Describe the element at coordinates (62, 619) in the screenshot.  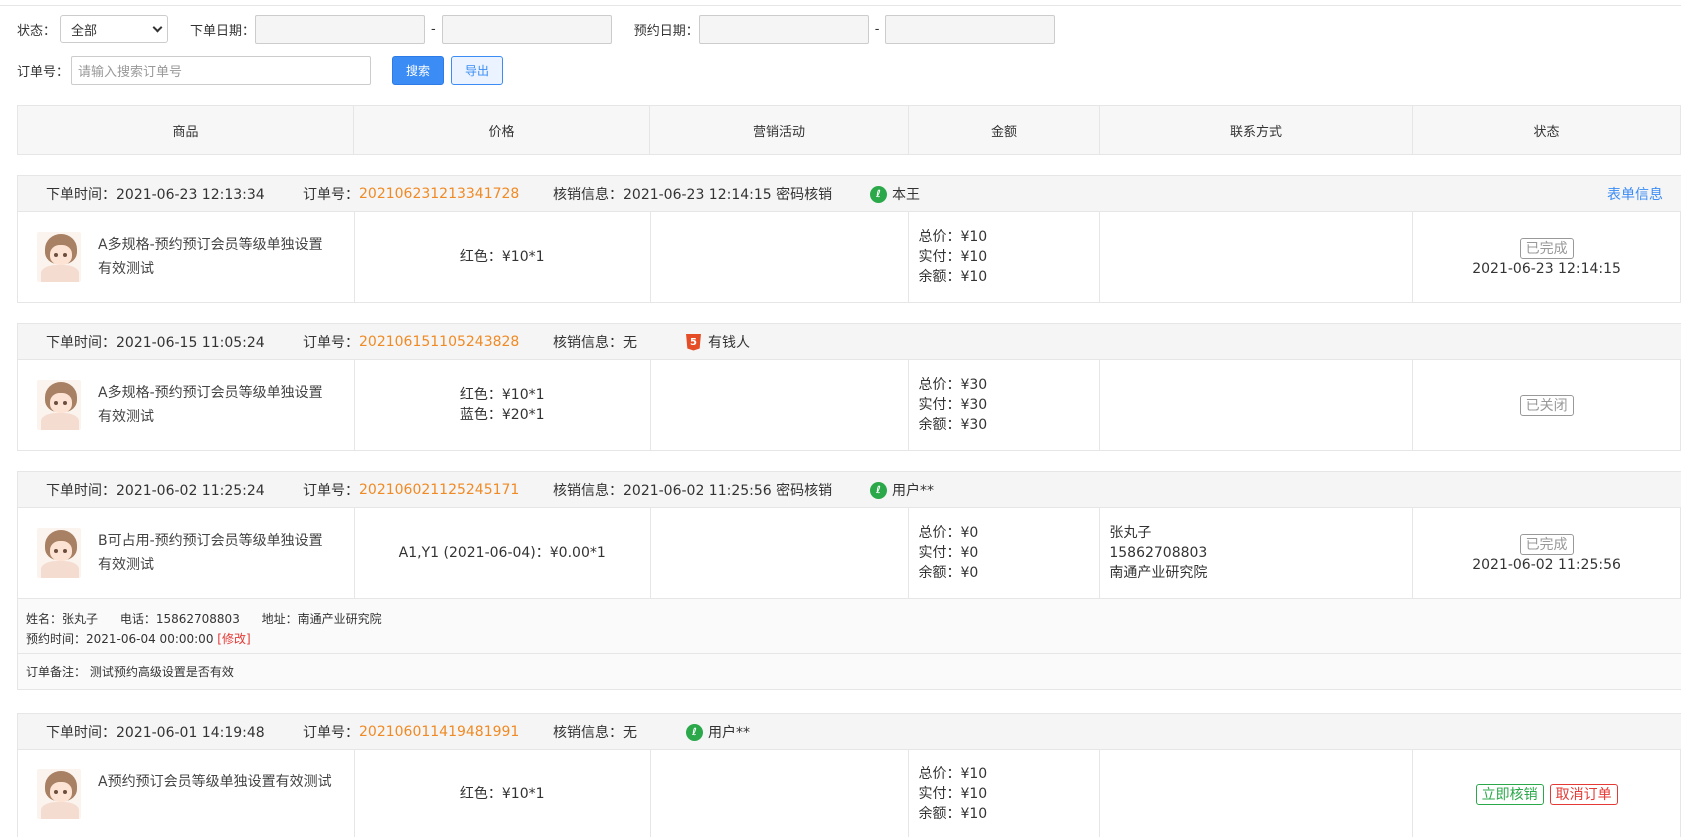
I see `extra-name: 姓名：张丸子` at that location.